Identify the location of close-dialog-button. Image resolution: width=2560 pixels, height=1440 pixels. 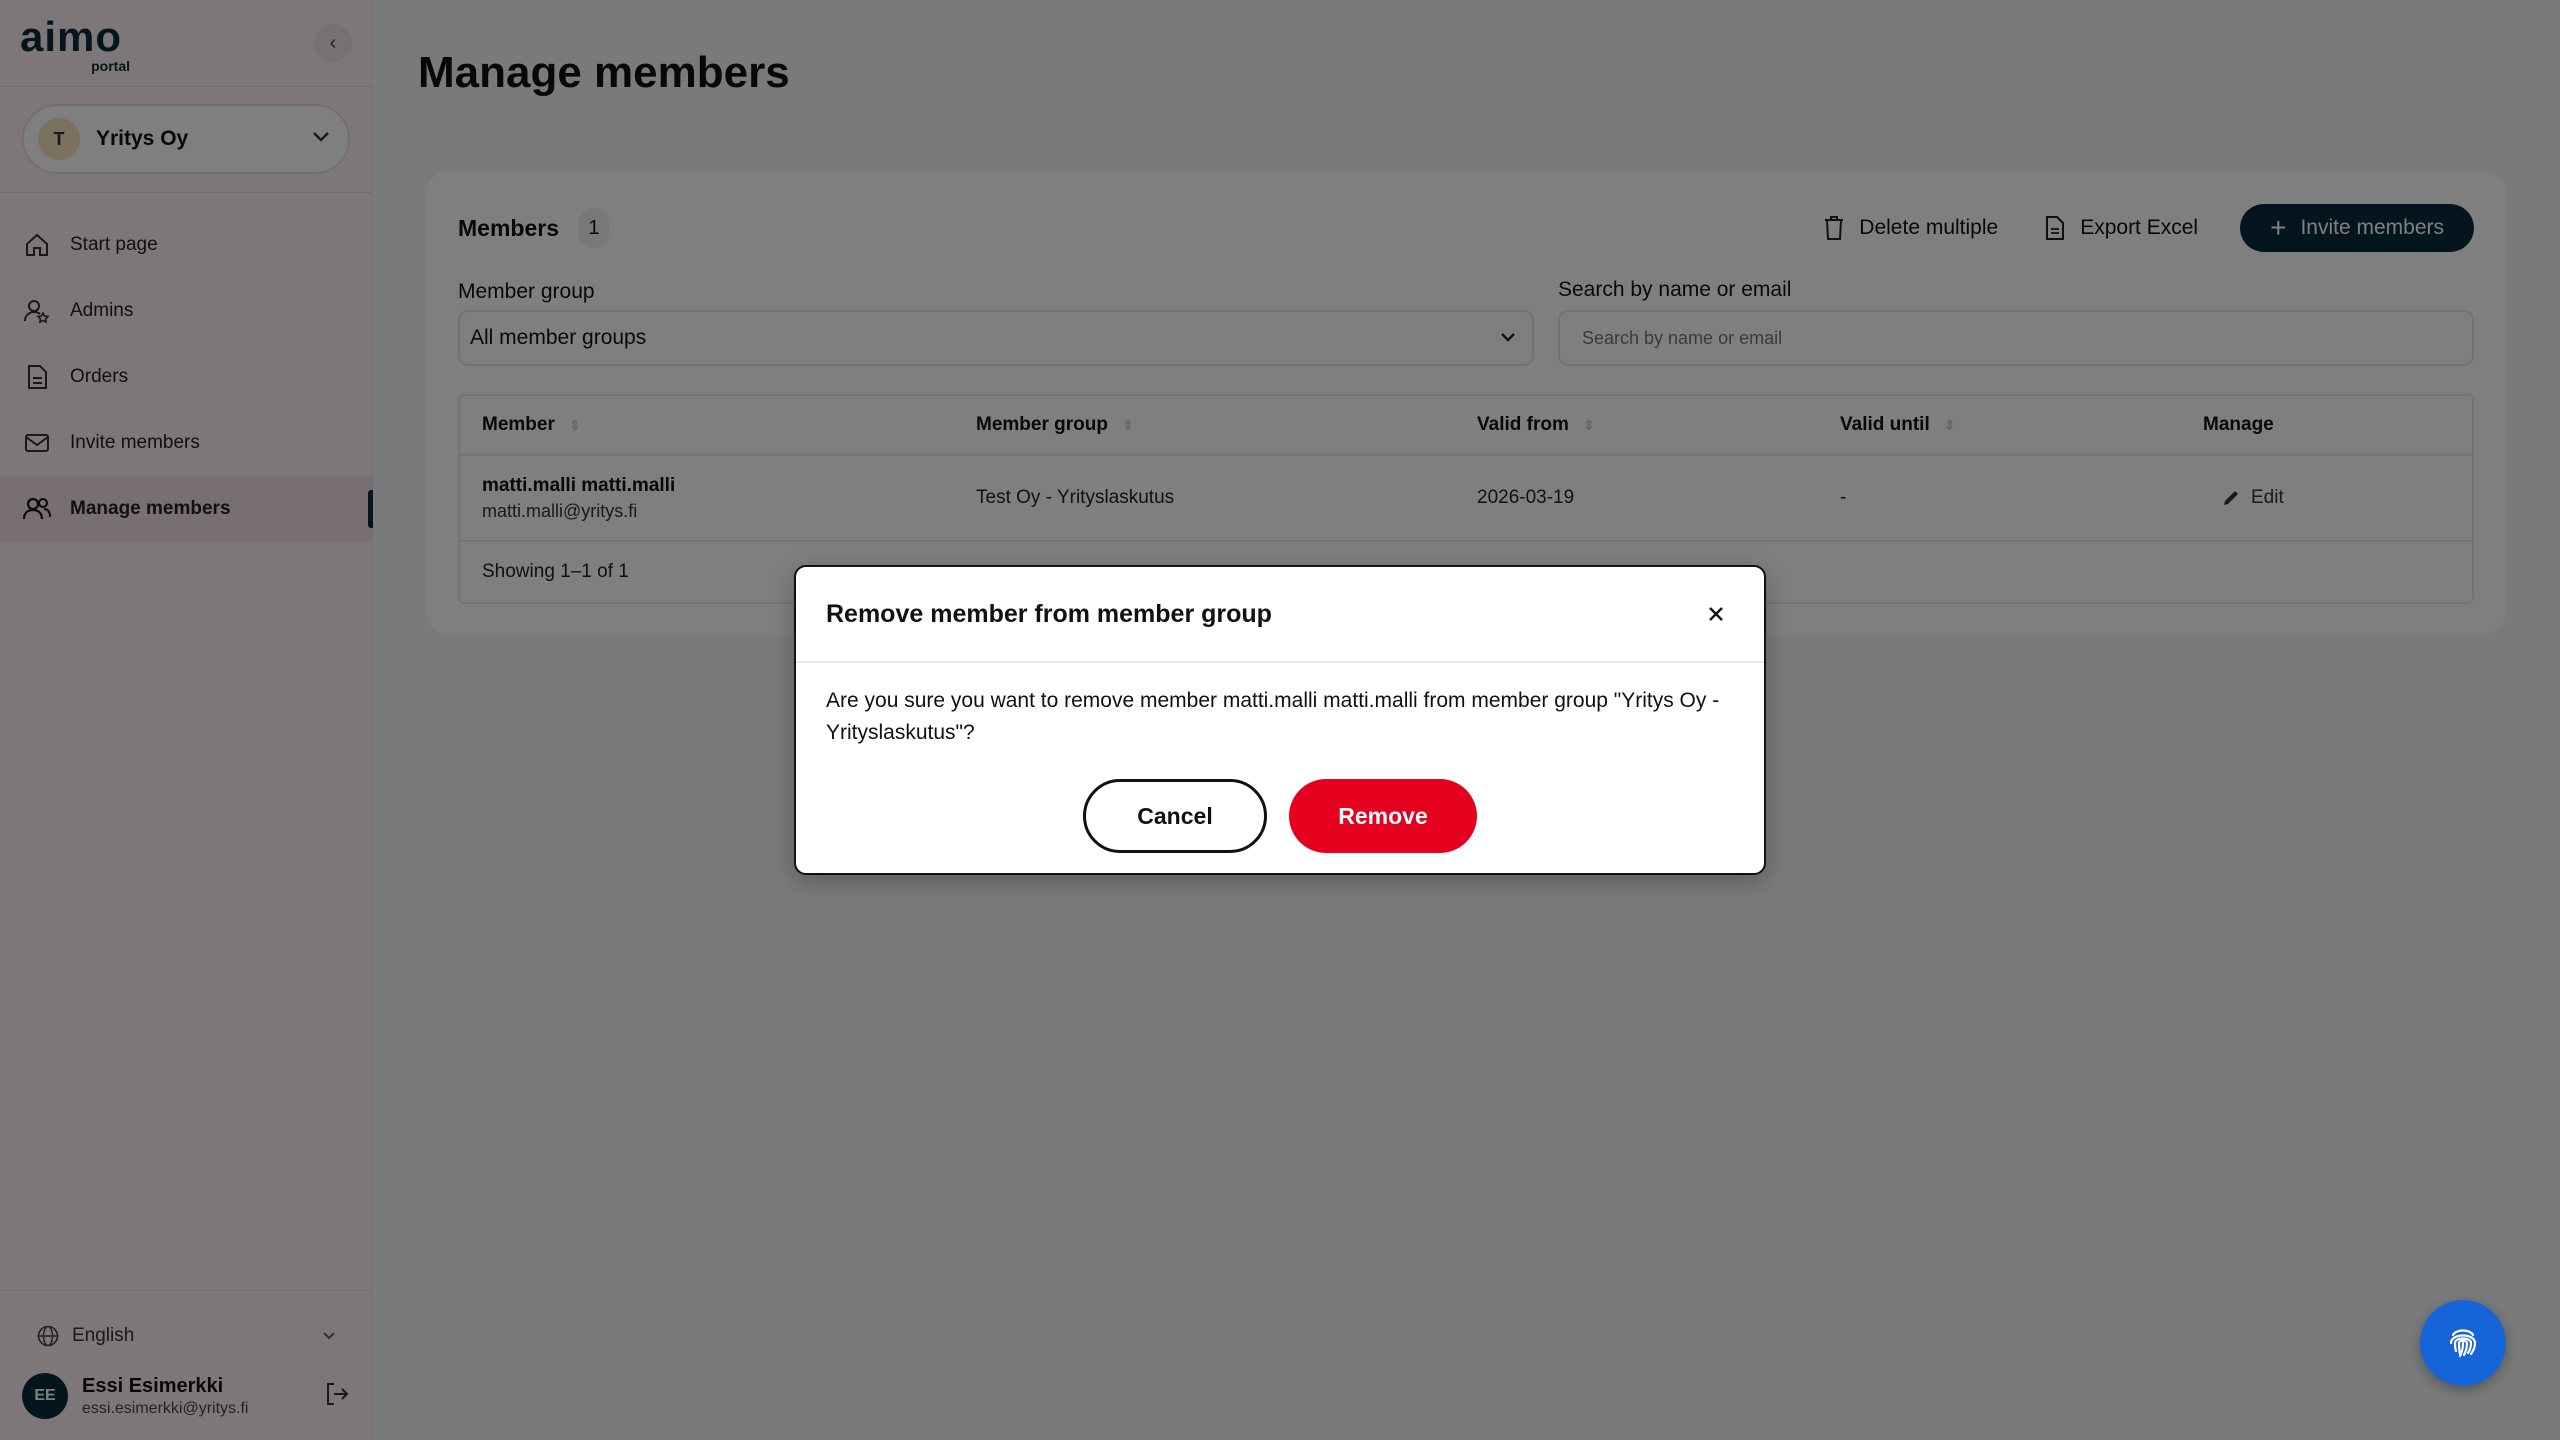
(1716, 614).